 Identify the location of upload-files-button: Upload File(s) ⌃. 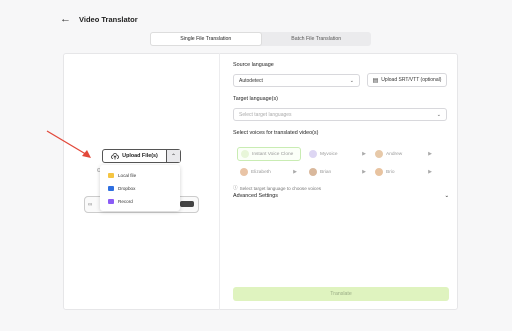
(141, 156).